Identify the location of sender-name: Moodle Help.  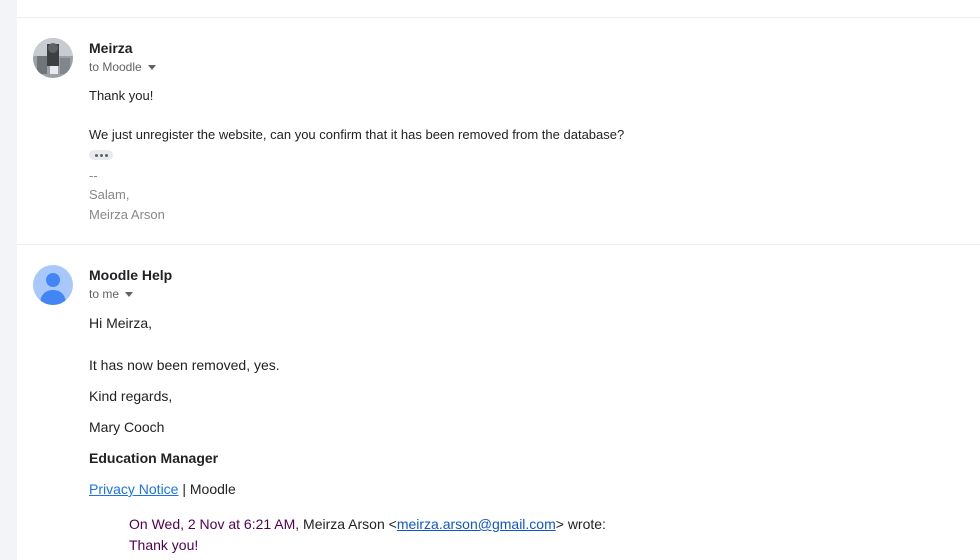
(130, 275).